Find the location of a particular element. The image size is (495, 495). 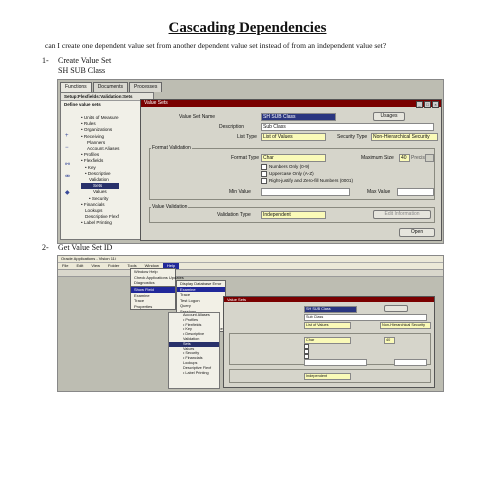

menu-file: File is located at coordinates (65, 266).